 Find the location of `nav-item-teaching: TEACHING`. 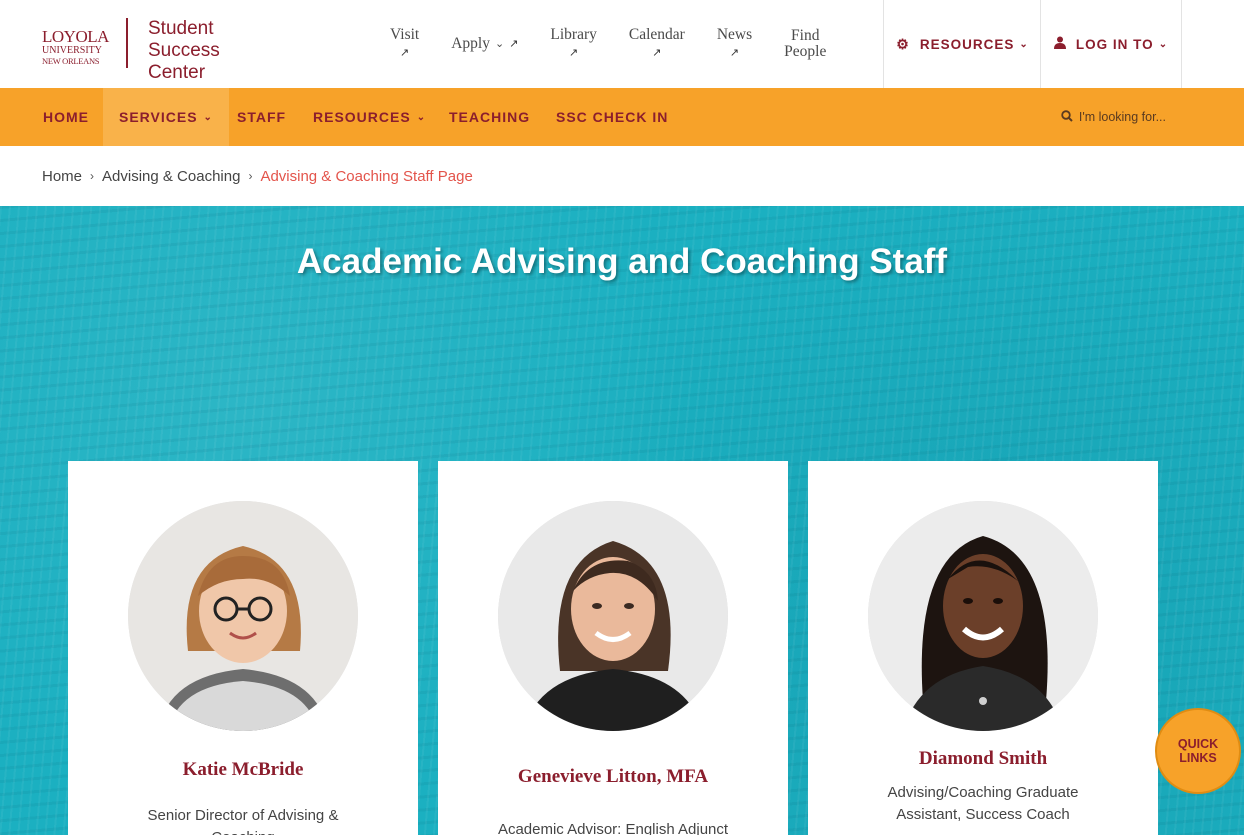

nav-item-teaching: TEACHING is located at coordinates (489, 117).